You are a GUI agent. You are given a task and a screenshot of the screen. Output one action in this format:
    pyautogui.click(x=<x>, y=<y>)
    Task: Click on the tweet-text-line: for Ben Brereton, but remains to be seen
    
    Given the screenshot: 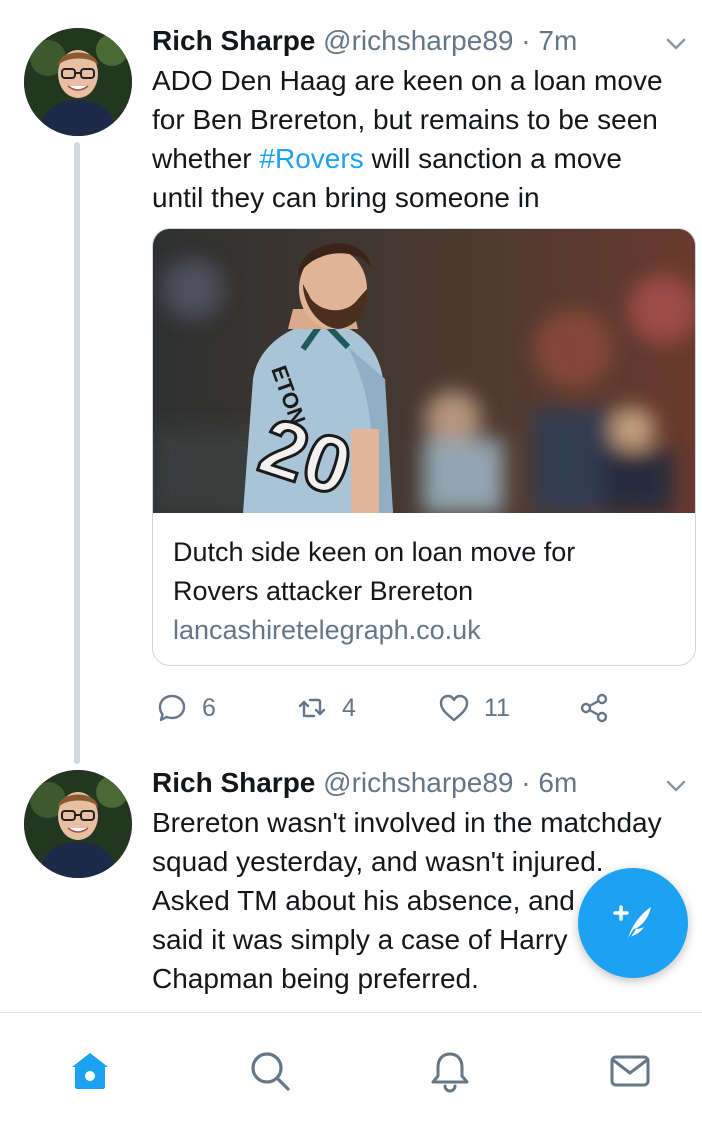 What is the action you would take?
    pyautogui.click(x=405, y=119)
    